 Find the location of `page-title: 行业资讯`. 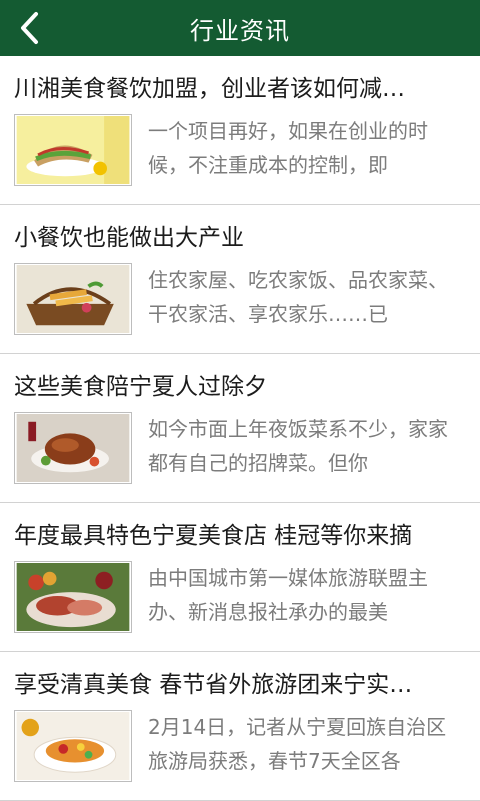

page-title: 行业资讯 is located at coordinates (240, 30).